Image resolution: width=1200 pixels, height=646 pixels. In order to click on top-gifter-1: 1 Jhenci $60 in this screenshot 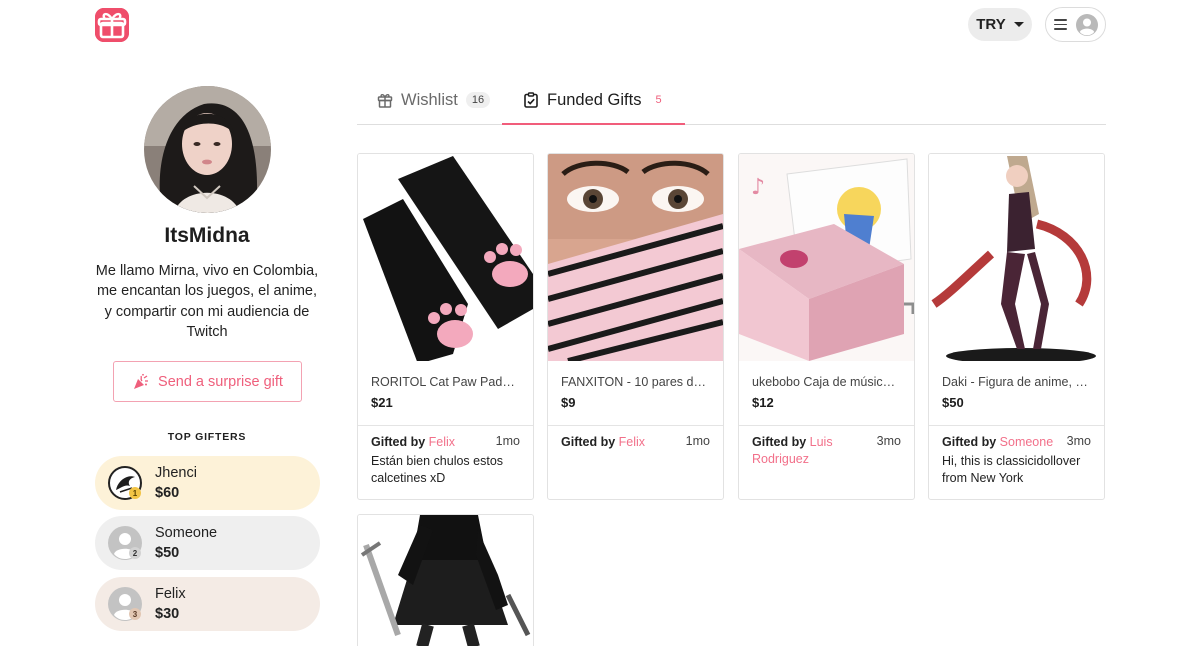, I will do `click(207, 483)`.